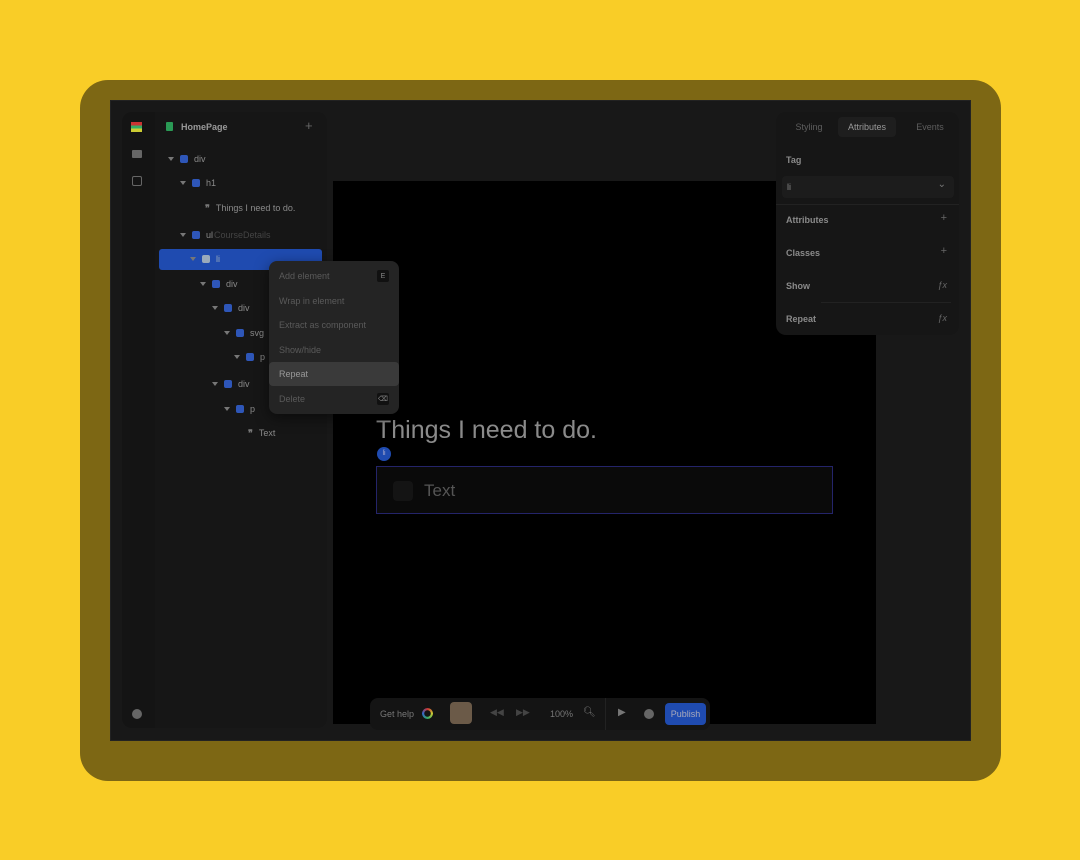  I want to click on tree-row: svg, so click(244, 333).